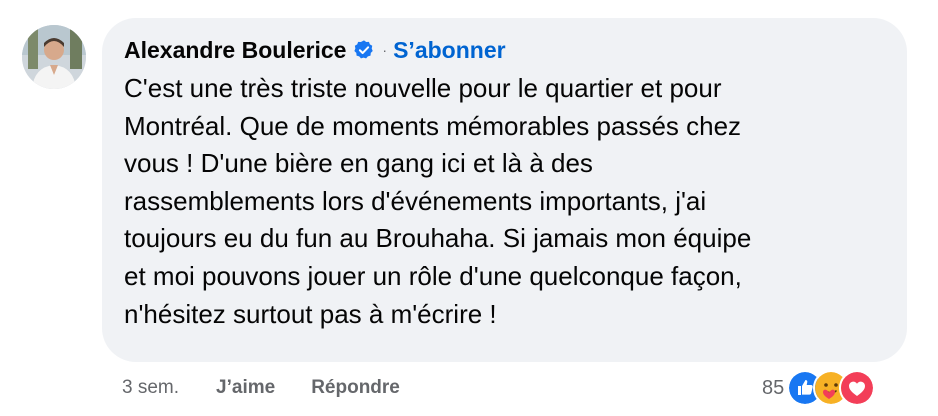 Image resolution: width=938 pixels, height=416 pixels. What do you see at coordinates (235, 50) in the screenshot?
I see `author-name: Alexandre Boulerice` at bounding box center [235, 50].